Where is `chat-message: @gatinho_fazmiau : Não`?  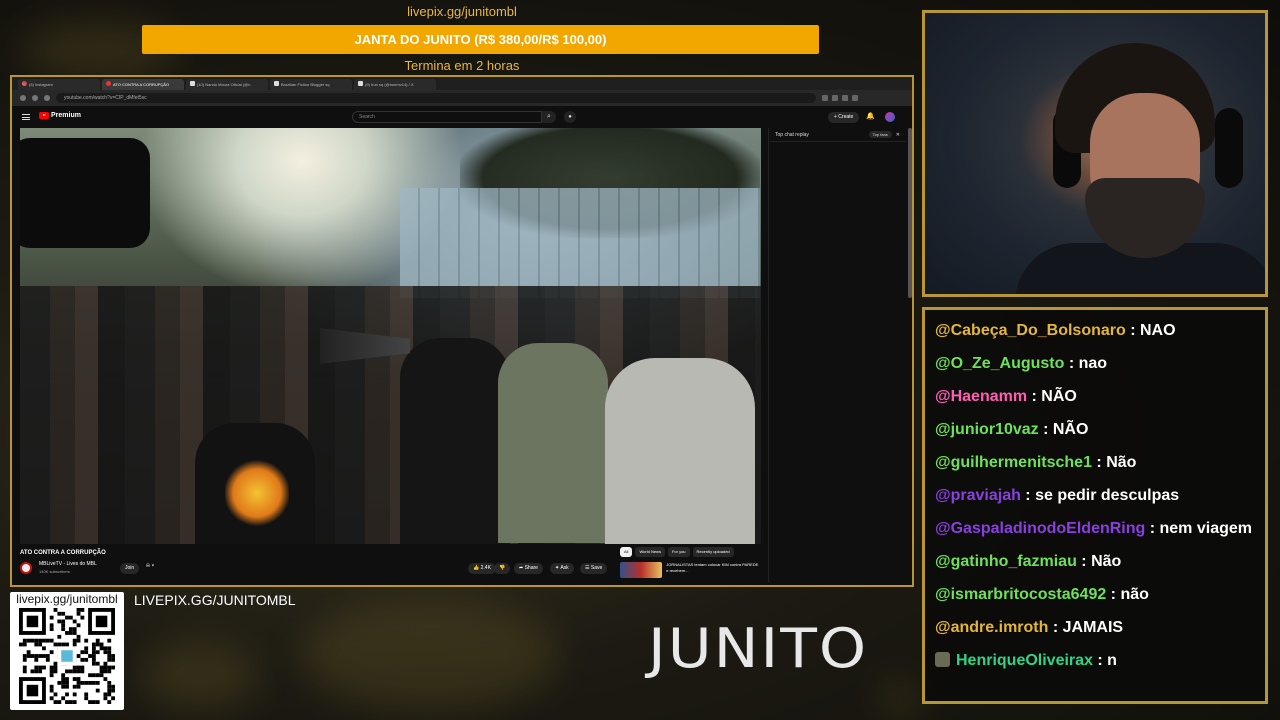 chat-message: @gatinho_fazmiau : Não is located at coordinates (1096, 561).